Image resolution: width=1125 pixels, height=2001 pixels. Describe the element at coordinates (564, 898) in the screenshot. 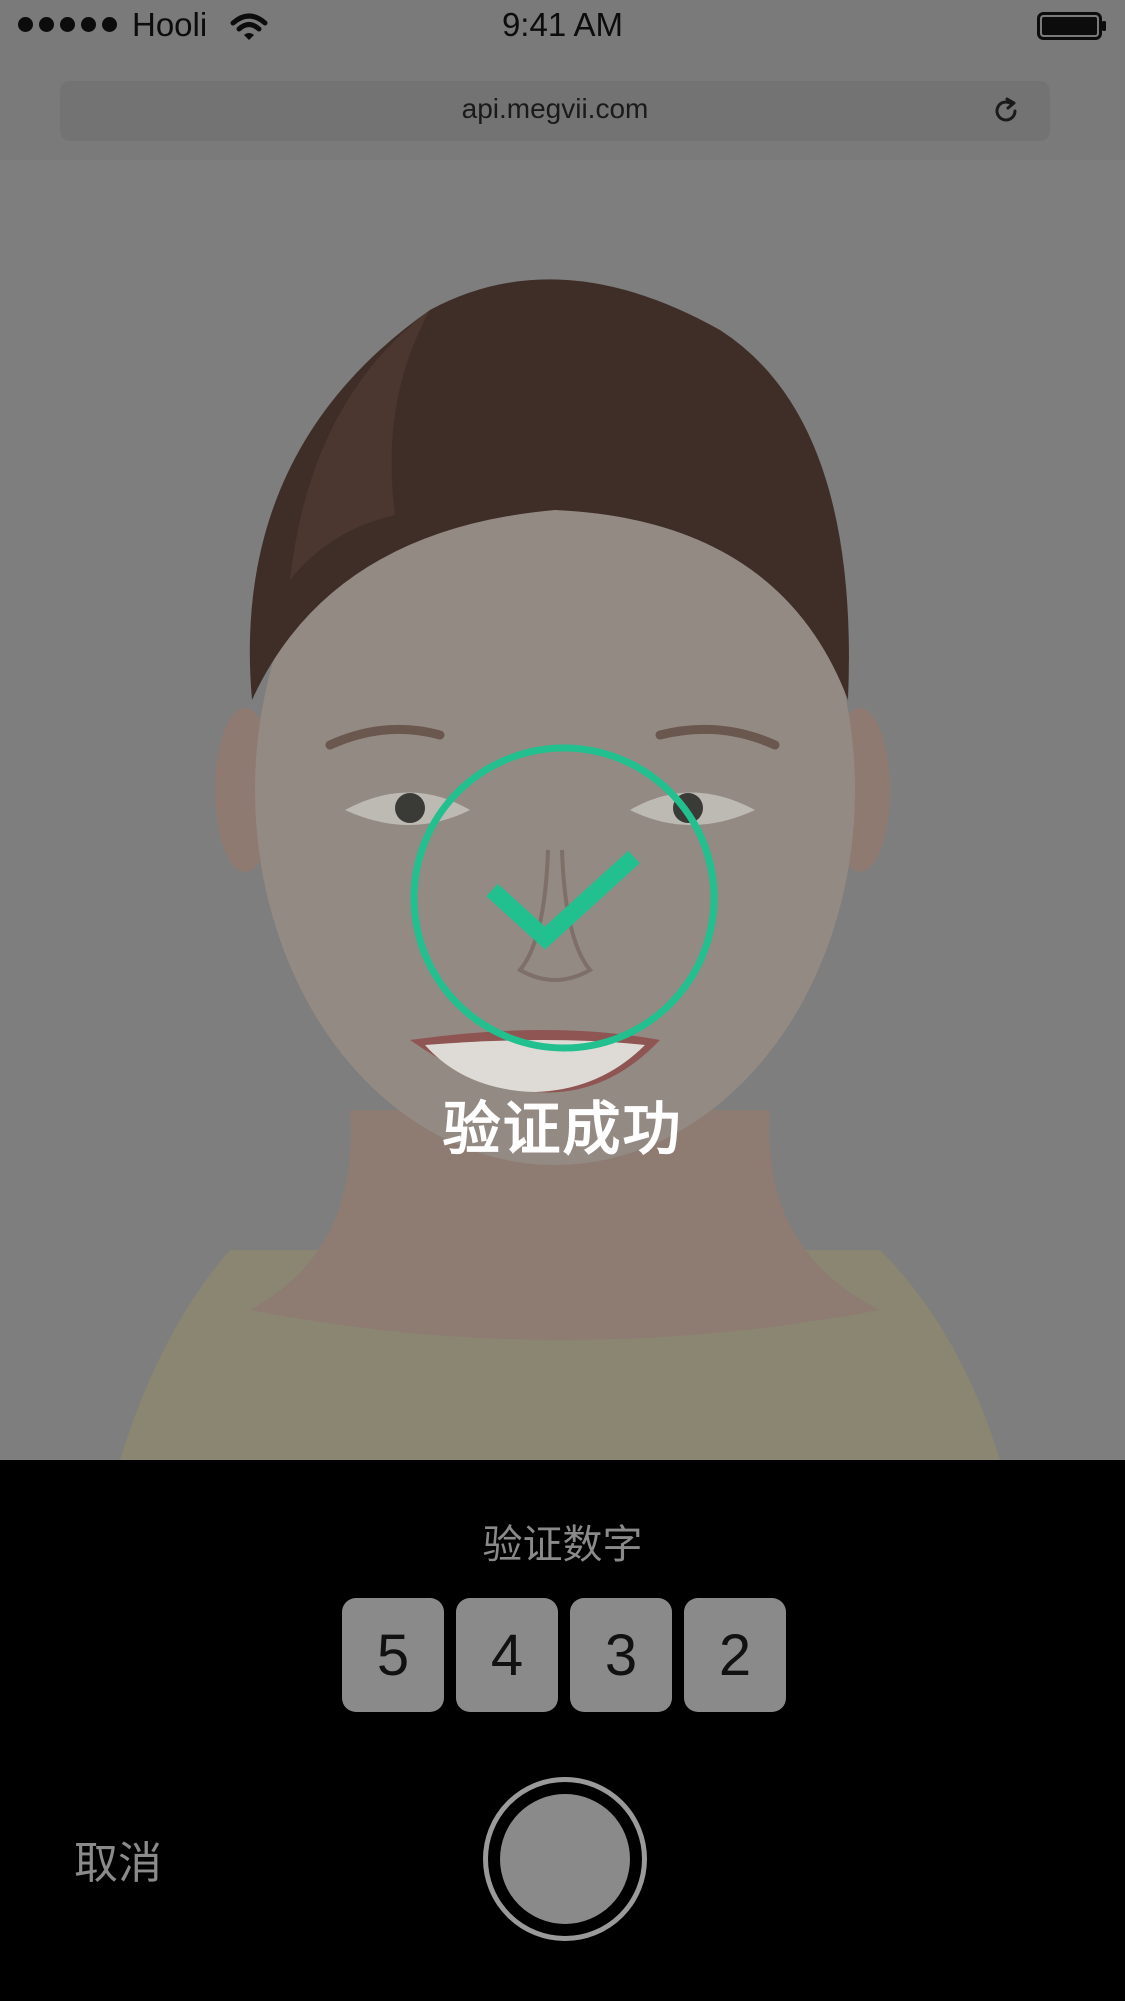

I see `success-check-icon` at that location.